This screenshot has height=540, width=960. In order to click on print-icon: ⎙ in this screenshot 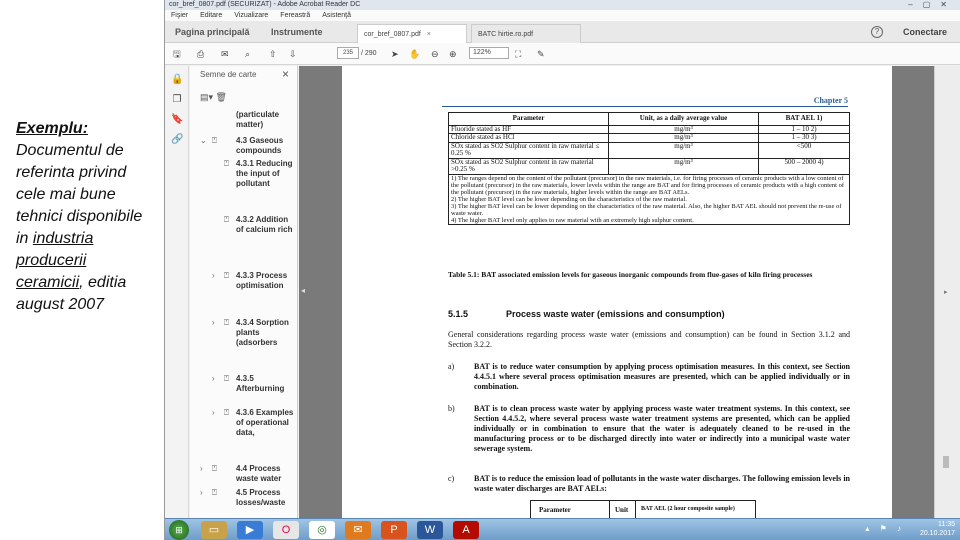, I will do `click(200, 54)`.